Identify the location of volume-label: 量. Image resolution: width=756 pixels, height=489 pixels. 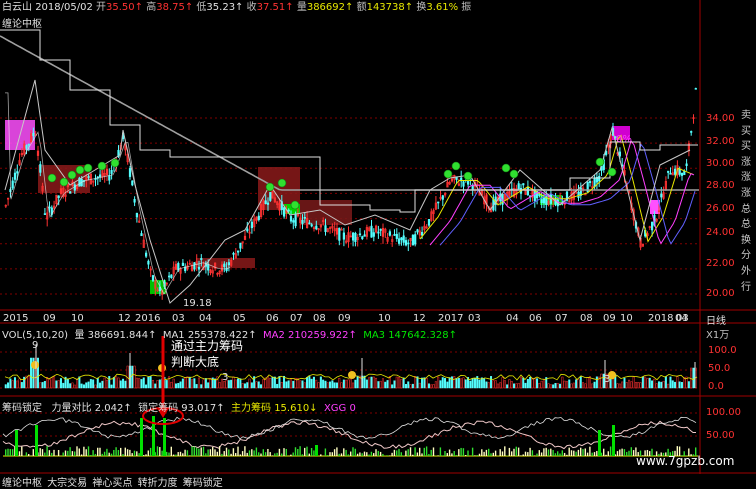
(302, 7).